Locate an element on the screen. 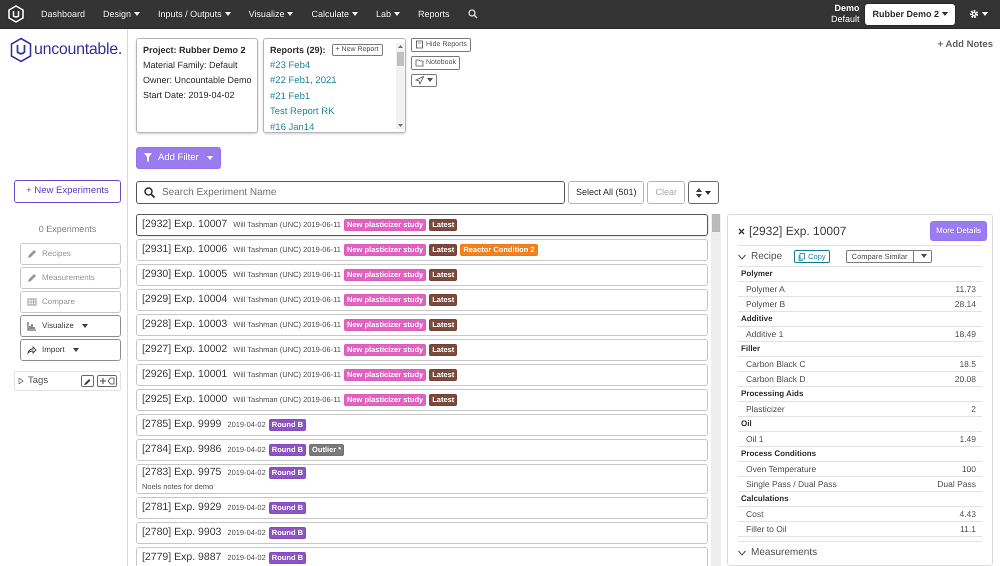 Image resolution: width=1000 pixels, height=566 pixels. grid-icon is located at coordinates (32, 302).